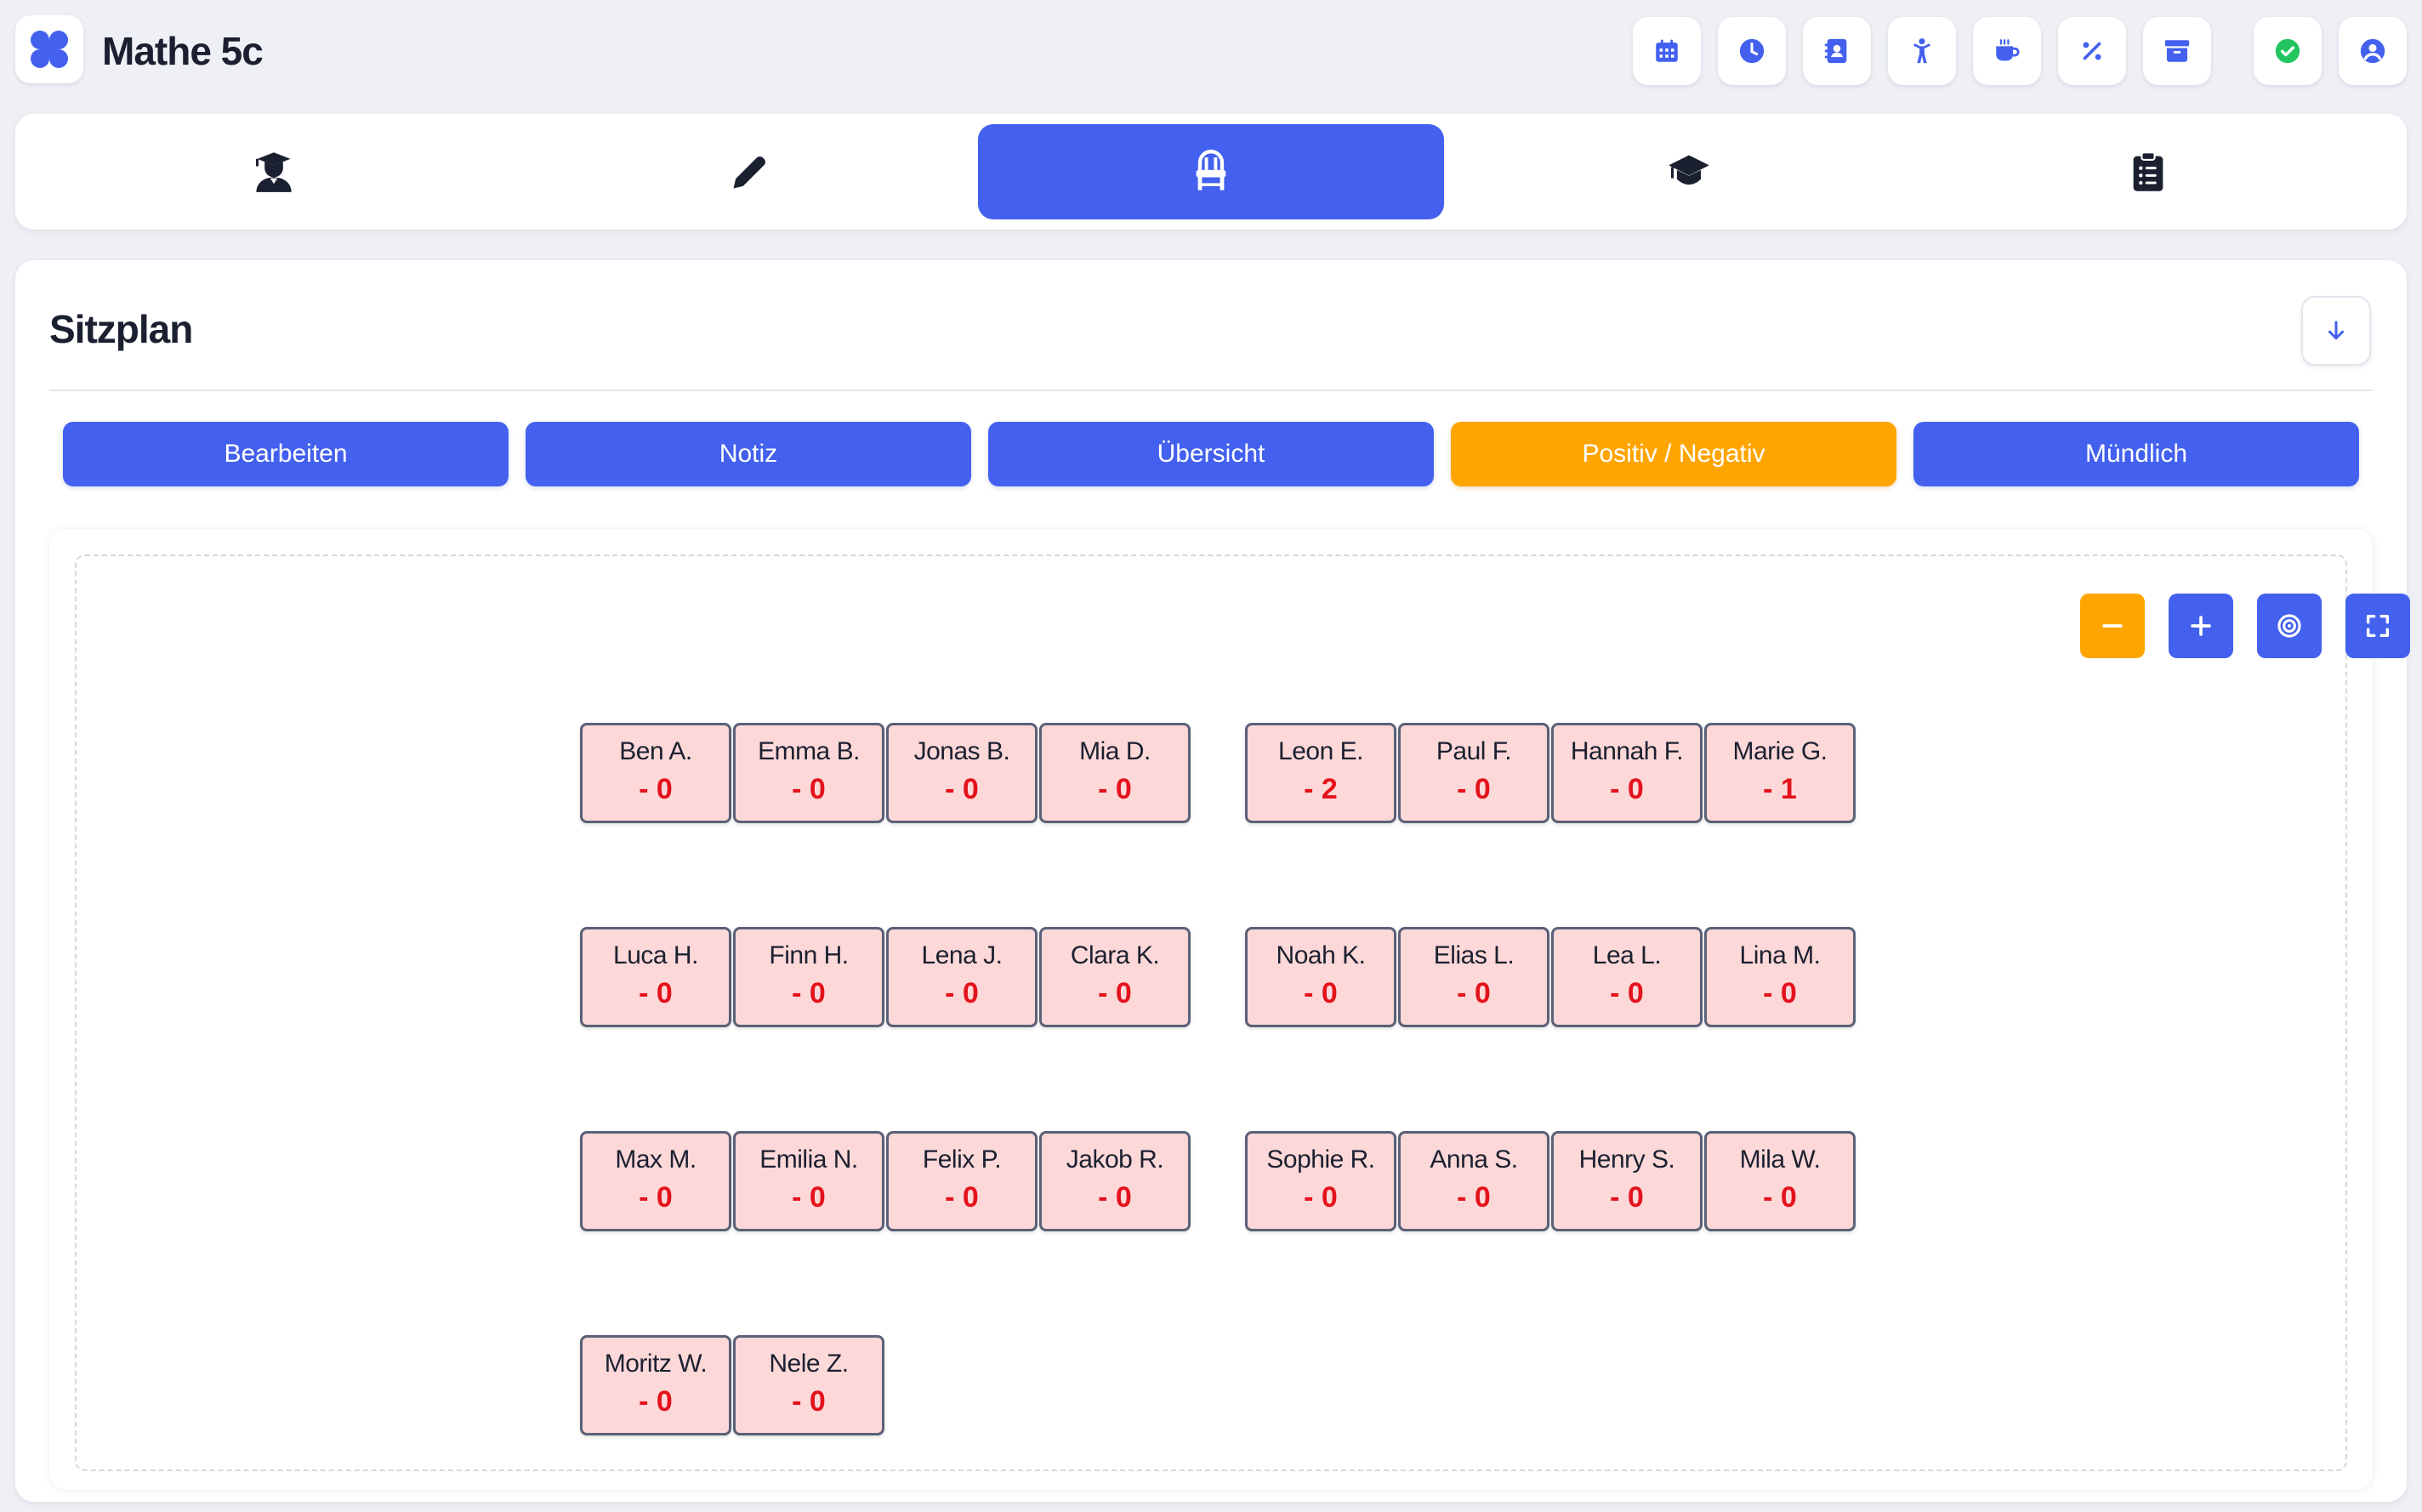  Describe the element at coordinates (121, 329) in the screenshot. I see `section-title: Sitzplan` at that location.